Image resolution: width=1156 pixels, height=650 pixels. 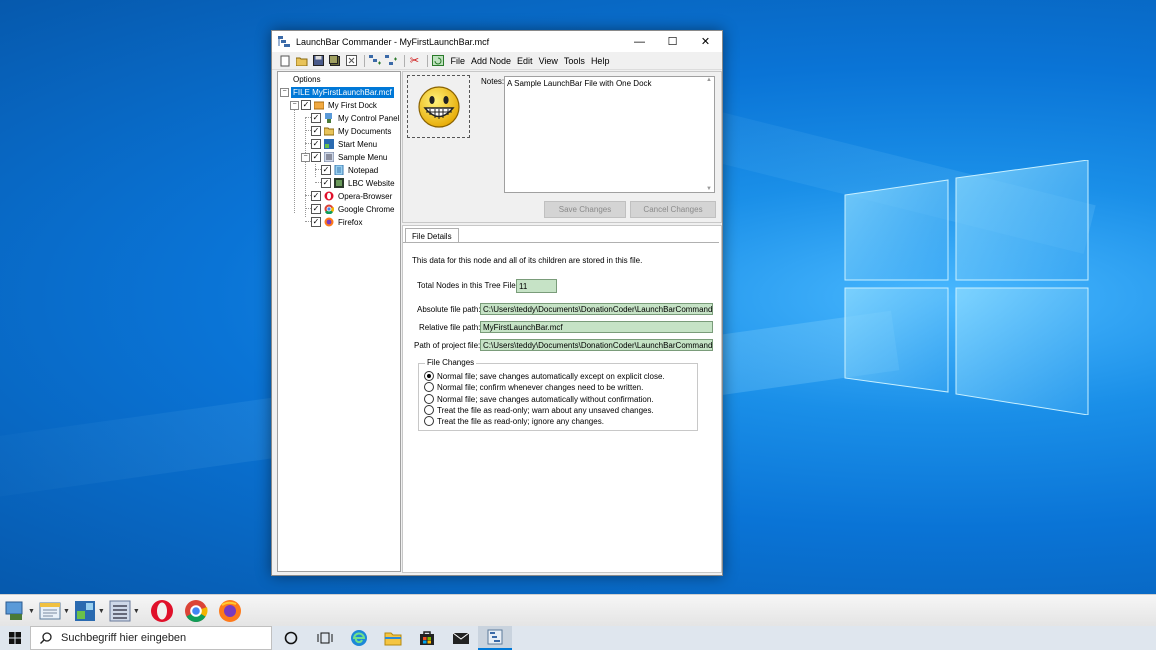 What do you see at coordinates (349, 170) in the screenshot?
I see `tree-item-notepad: ✓ Notepad` at bounding box center [349, 170].